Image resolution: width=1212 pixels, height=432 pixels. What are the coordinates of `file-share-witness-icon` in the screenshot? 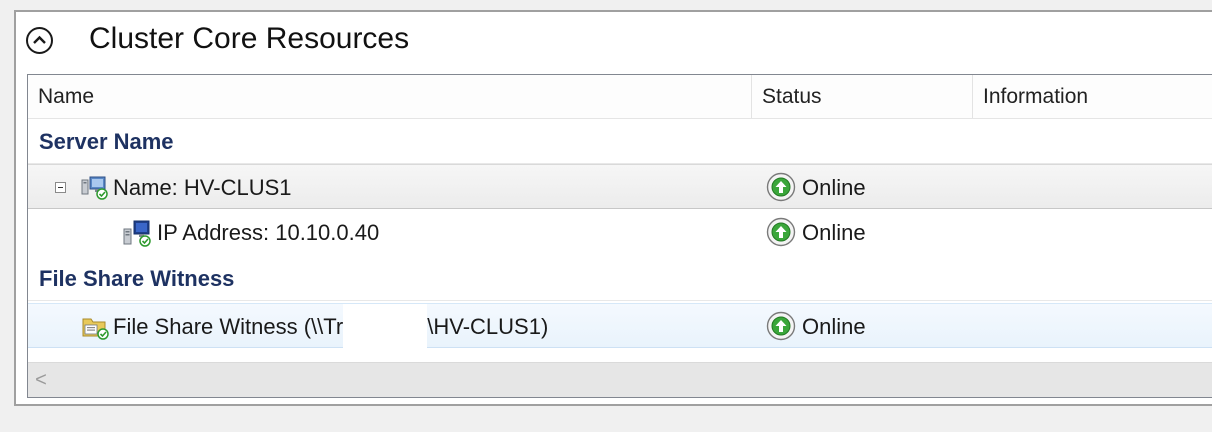 It's located at (95, 329).